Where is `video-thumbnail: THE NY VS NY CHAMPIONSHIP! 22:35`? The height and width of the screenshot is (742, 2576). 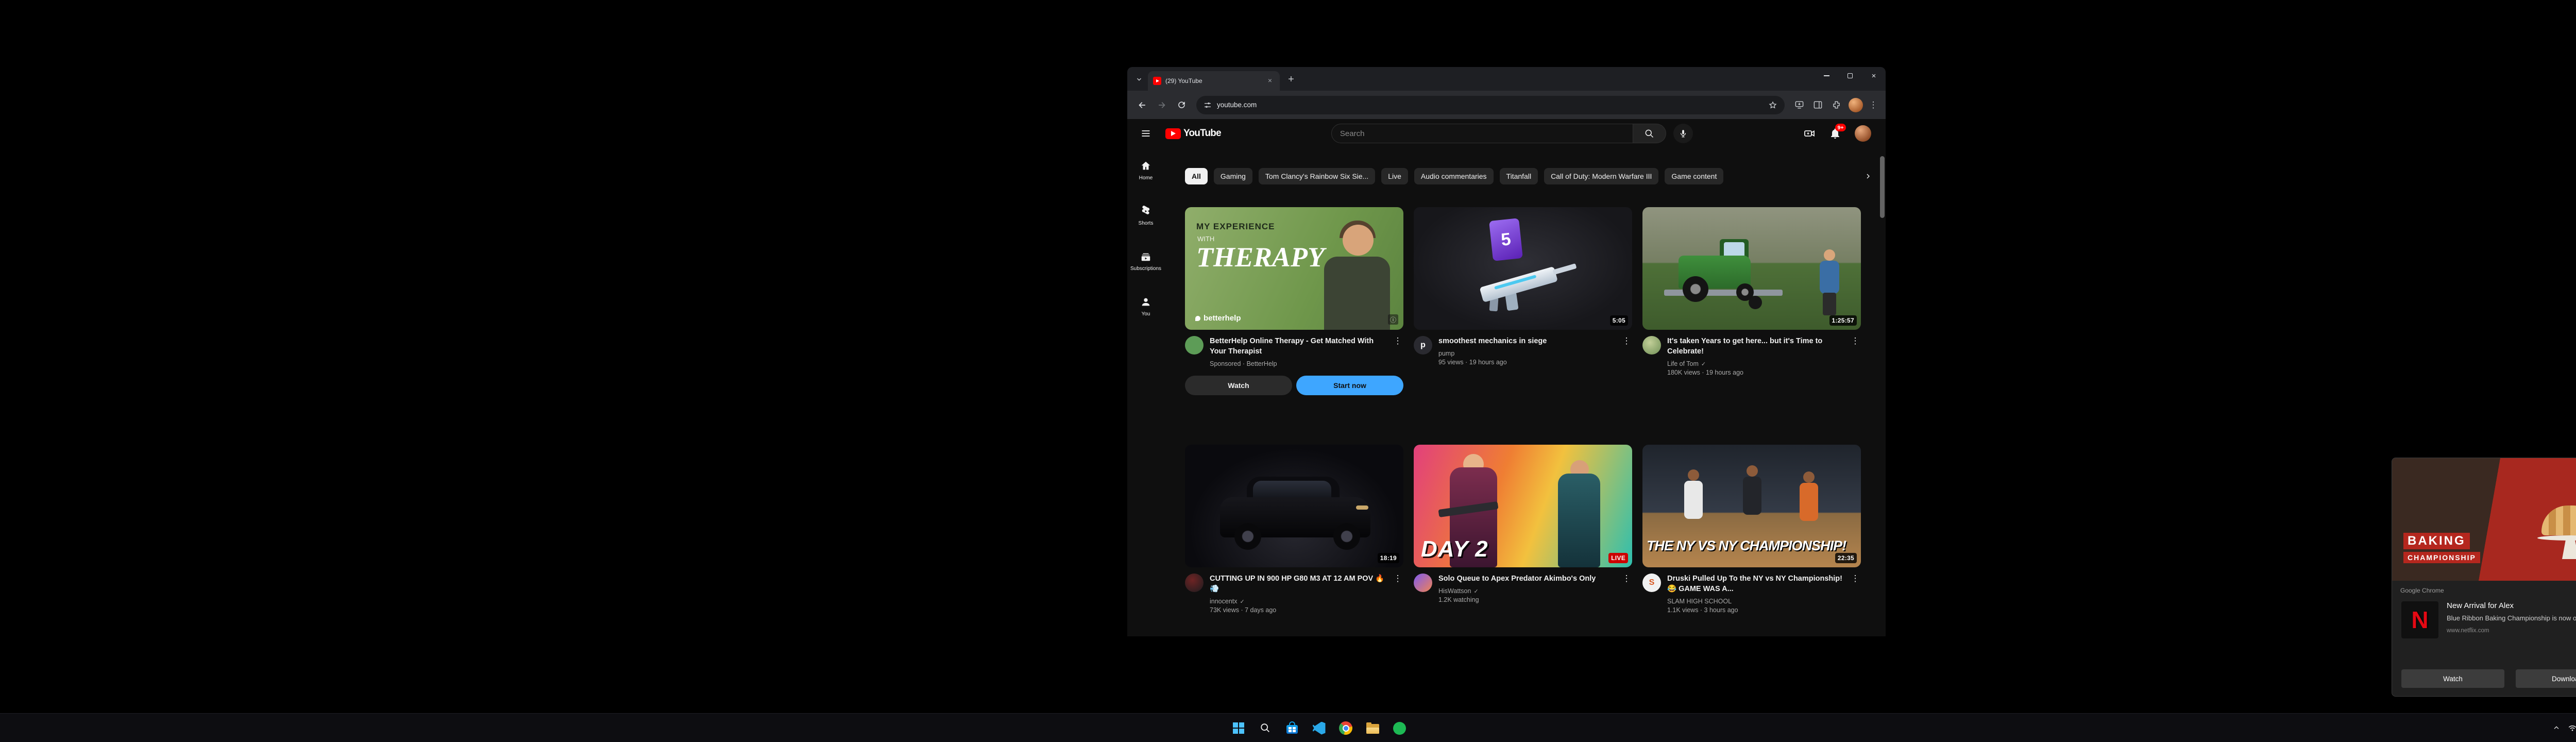
video-thumbnail: THE NY VS NY CHAMPIONSHIP! 22:35 is located at coordinates (1751, 506).